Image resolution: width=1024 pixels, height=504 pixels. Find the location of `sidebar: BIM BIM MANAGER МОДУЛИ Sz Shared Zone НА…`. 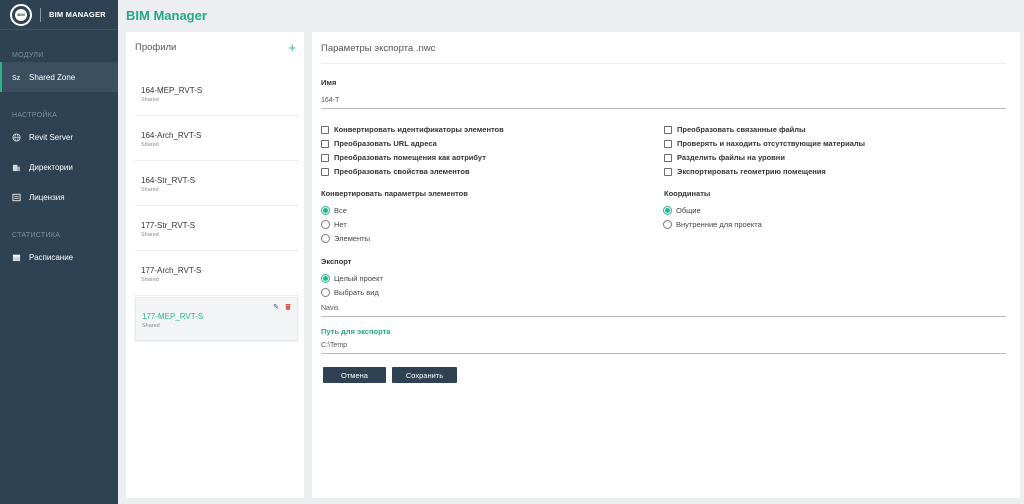

sidebar: BIM BIM MANAGER МОДУЛИ Sz Shared Zone НА… is located at coordinates (59, 252).